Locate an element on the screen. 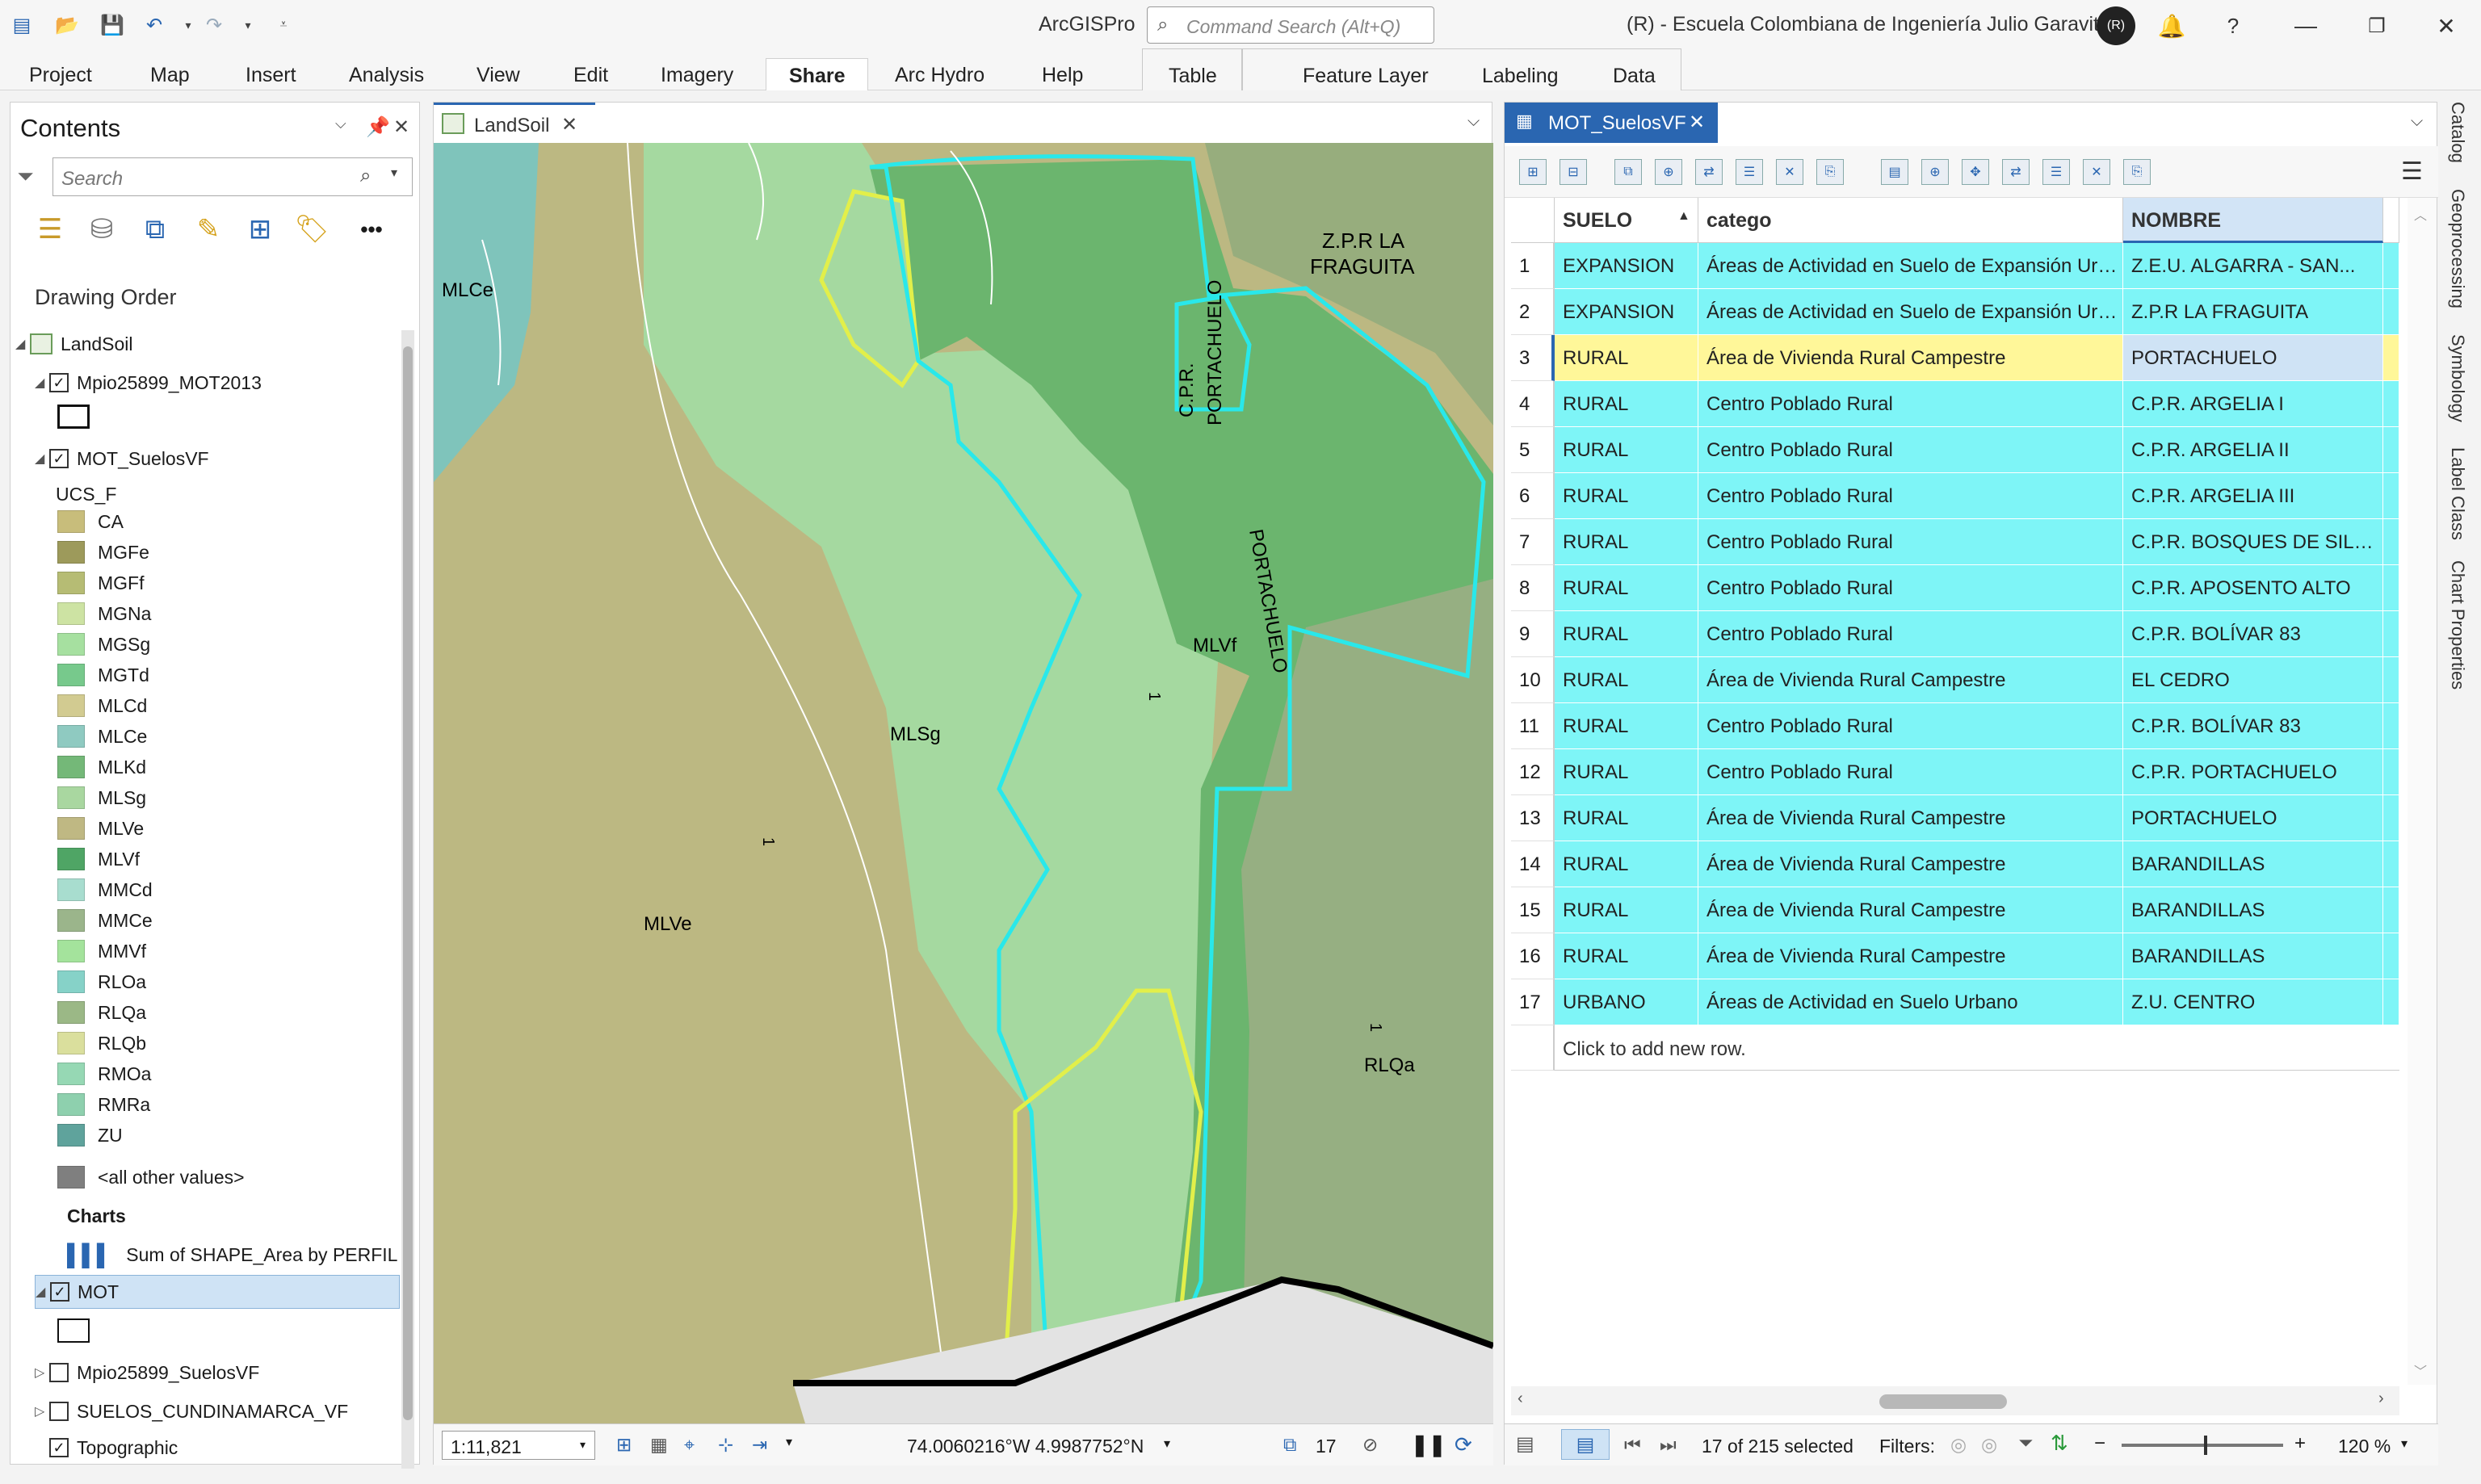  scroll-down-icon: ﹀ is located at coordinates (2420, 1370).